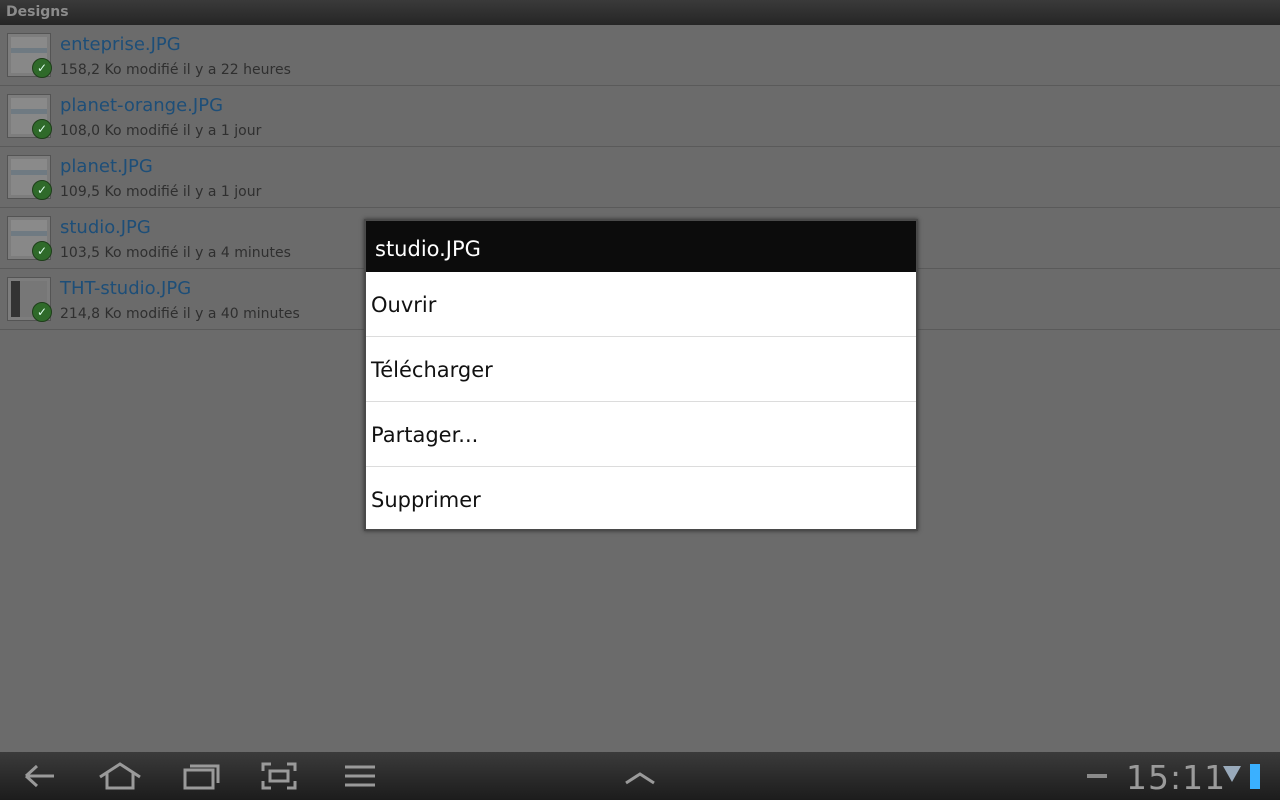  I want to click on back-icon, so click(39, 776).